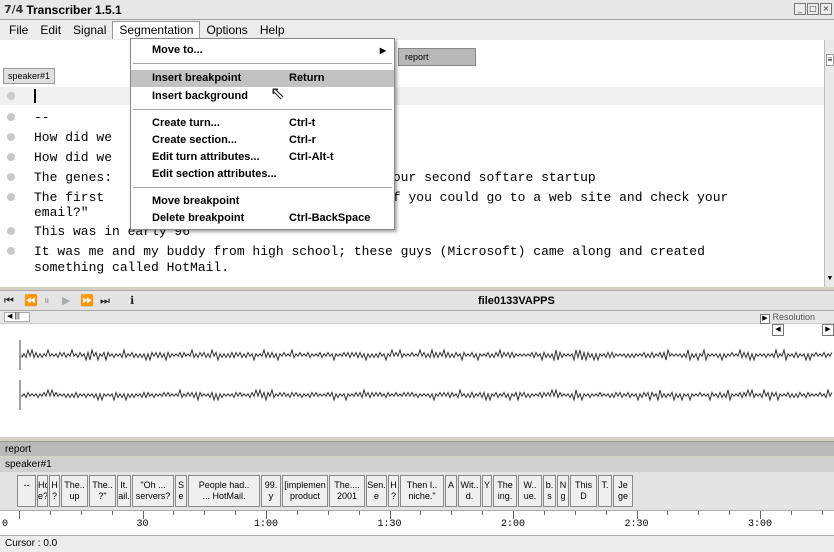 The image size is (834, 552). What do you see at coordinates (224, 491) in the screenshot?
I see `segment: People had..... HotMail.` at bounding box center [224, 491].